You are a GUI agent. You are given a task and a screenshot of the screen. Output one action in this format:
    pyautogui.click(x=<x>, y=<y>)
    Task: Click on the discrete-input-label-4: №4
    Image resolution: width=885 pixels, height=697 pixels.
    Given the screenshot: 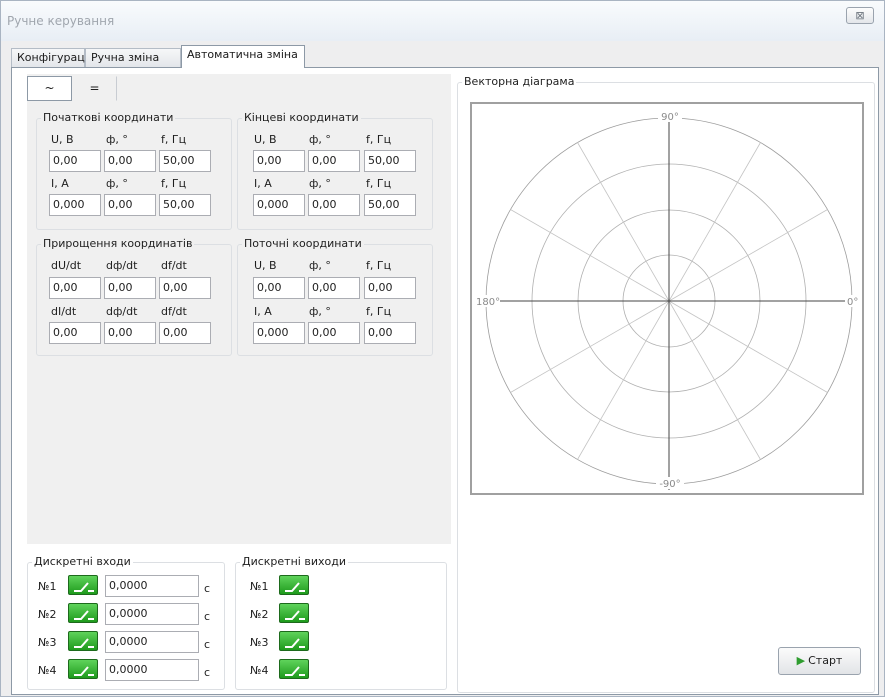 What is the action you would take?
    pyautogui.click(x=47, y=670)
    